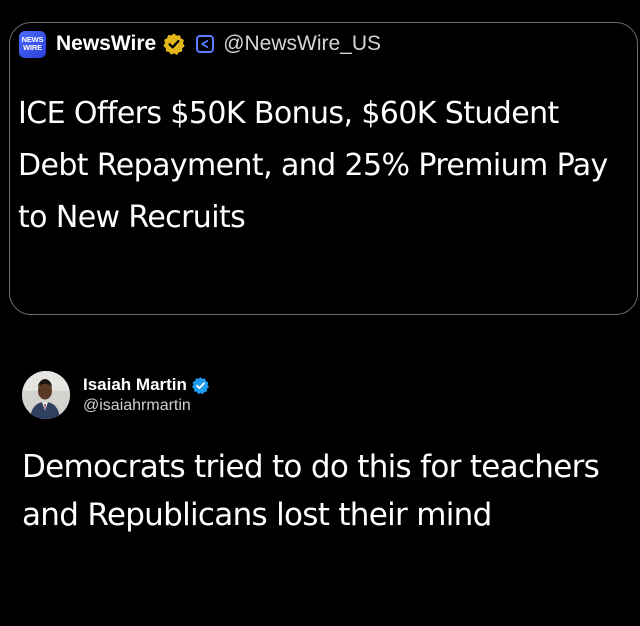 The height and width of the screenshot is (626, 640). I want to click on quoted-account-handle: @NewsWire_US, so click(302, 44).